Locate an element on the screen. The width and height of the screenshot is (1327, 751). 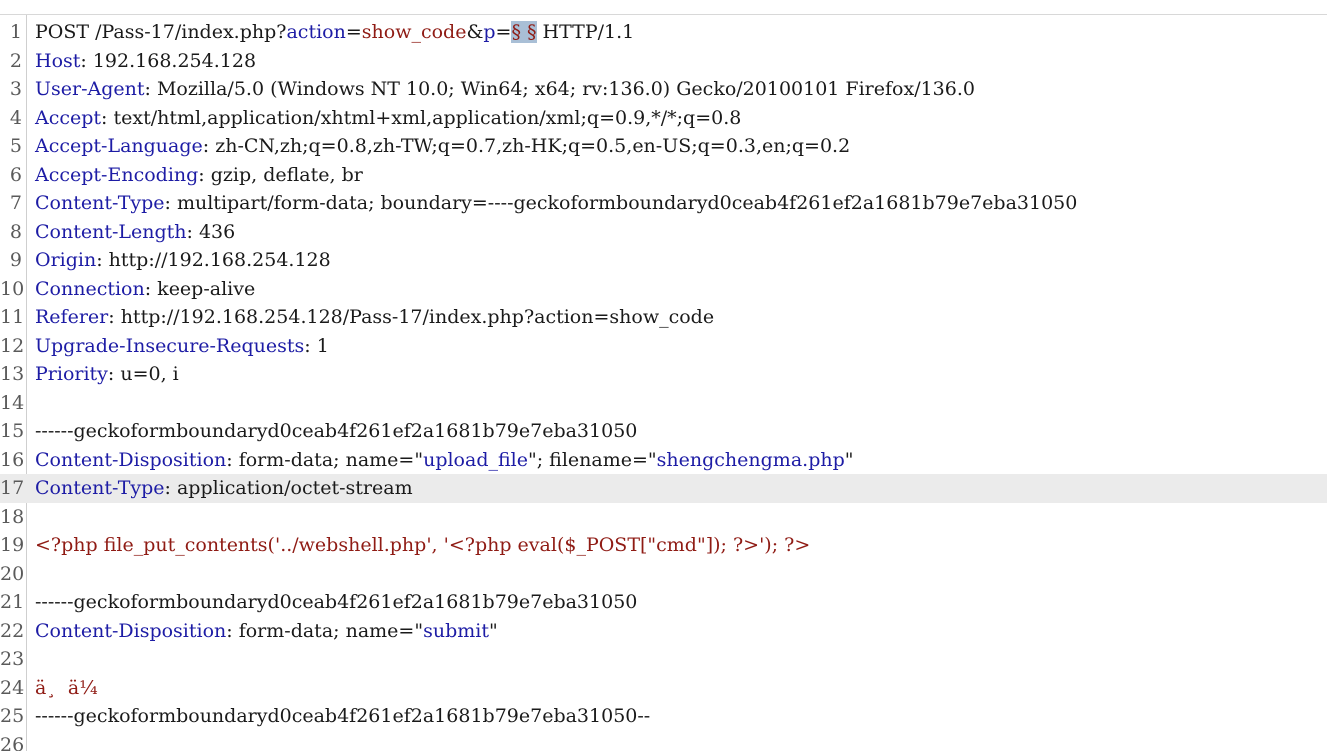
line-number: 4 is located at coordinates (15, 117).